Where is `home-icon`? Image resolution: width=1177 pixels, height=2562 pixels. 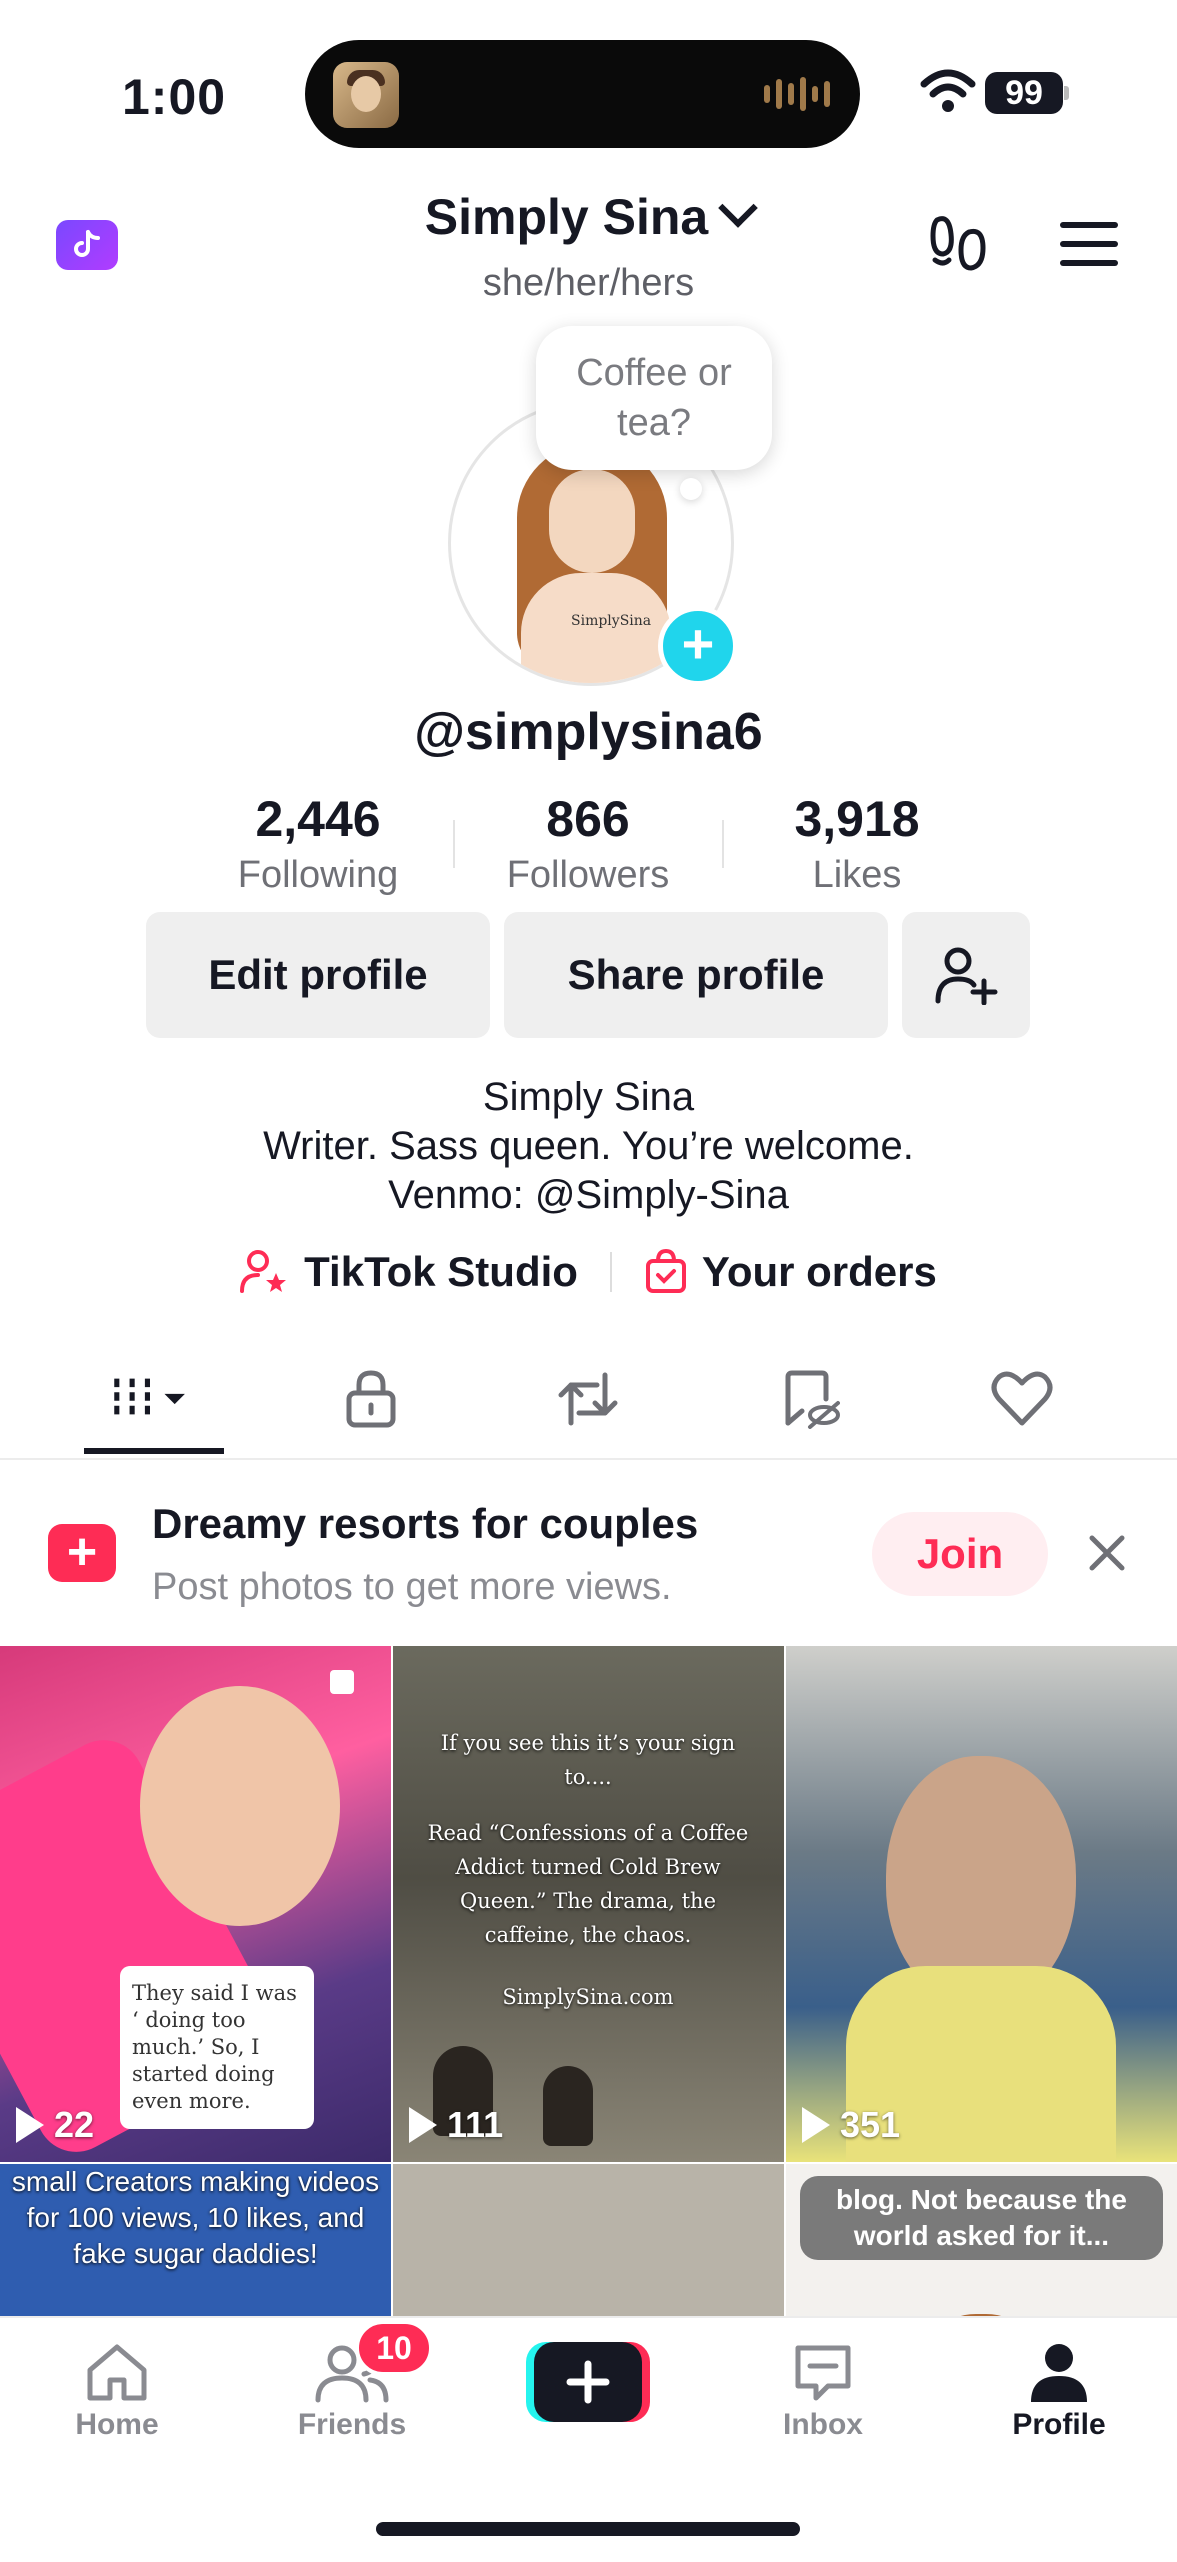
home-icon is located at coordinates (117, 2372).